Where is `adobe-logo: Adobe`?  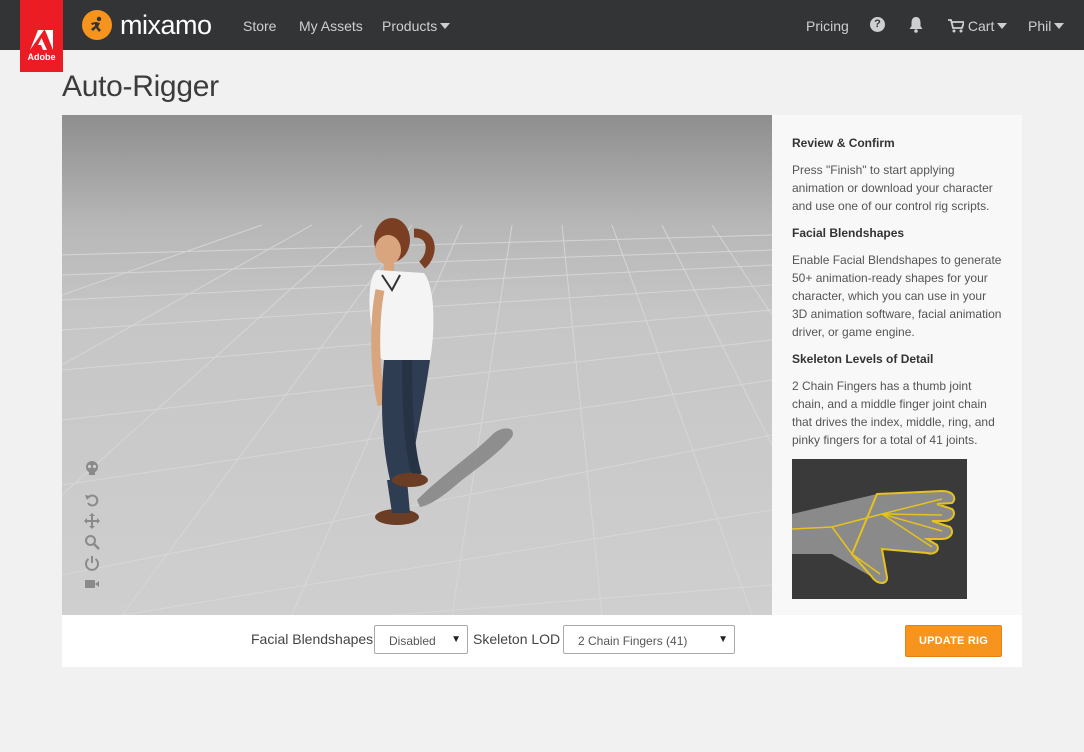
adobe-logo: Adobe is located at coordinates (41, 36).